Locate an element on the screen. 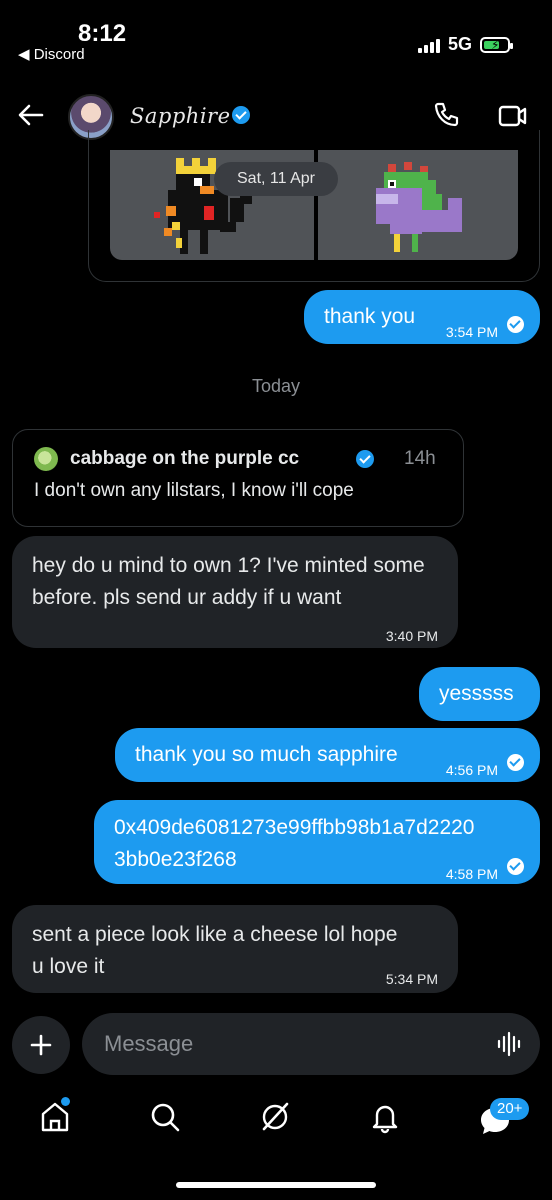  message-bubble-outgoing: thank you so much sapphire 4:56 PM is located at coordinates (327, 755).